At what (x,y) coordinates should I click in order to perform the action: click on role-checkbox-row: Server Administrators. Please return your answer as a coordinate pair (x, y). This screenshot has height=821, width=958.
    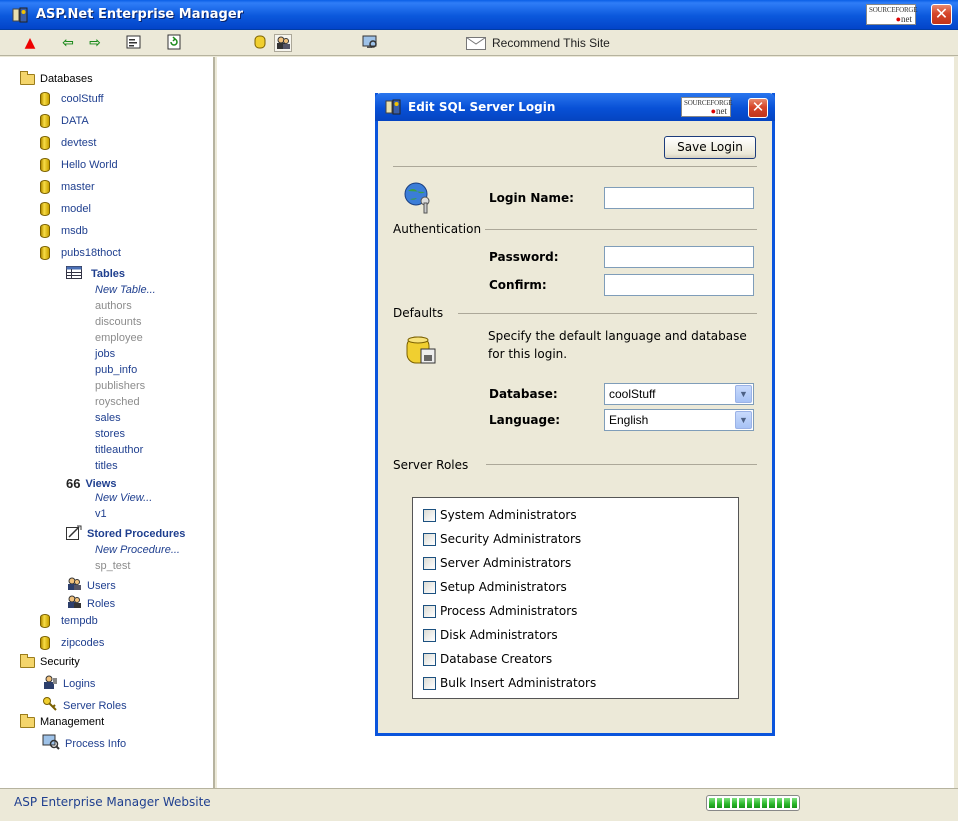
    Looking at the image, I should click on (497, 563).